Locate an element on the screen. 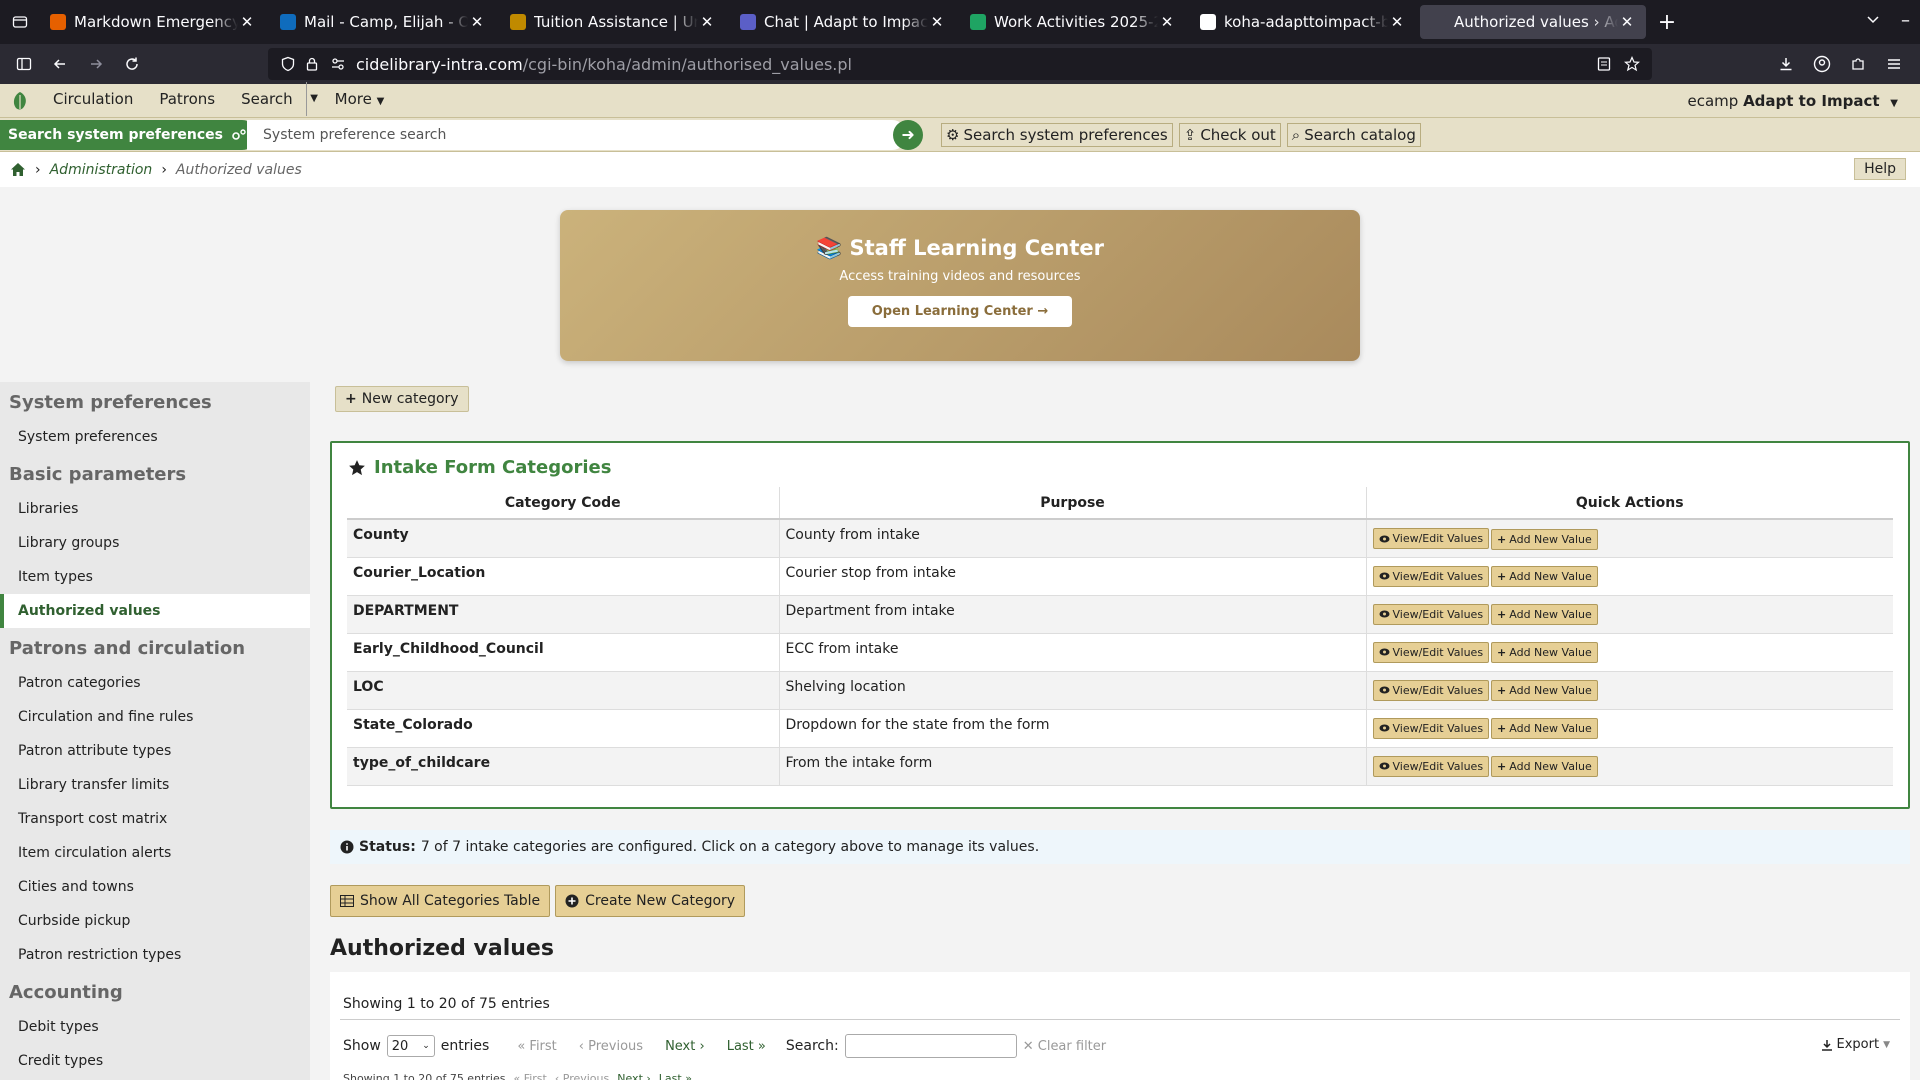 The image size is (1920, 1080). help-button: Help is located at coordinates (1880, 169).